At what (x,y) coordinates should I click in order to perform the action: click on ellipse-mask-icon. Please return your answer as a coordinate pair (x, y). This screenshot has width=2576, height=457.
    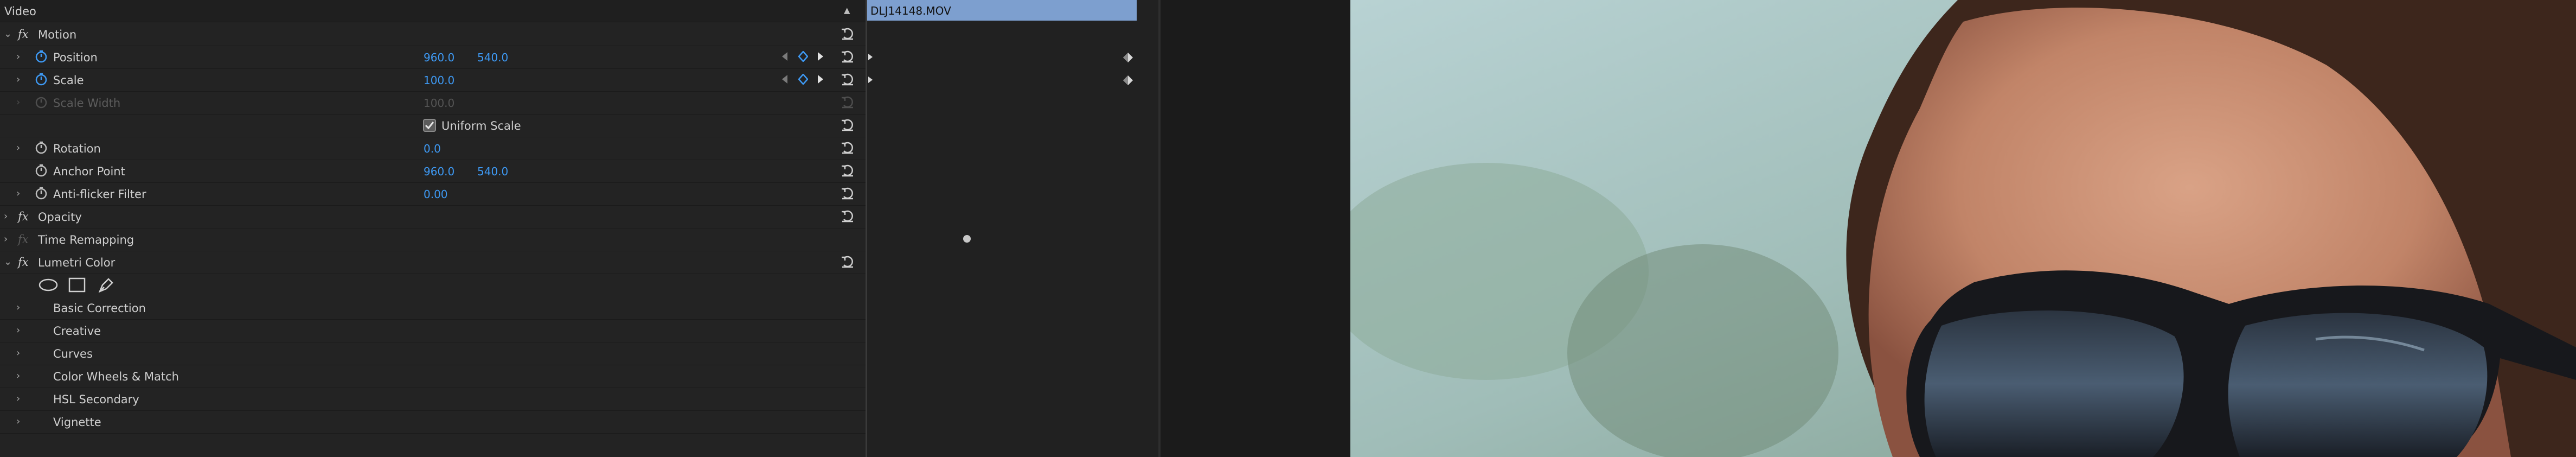
    Looking at the image, I should click on (48, 285).